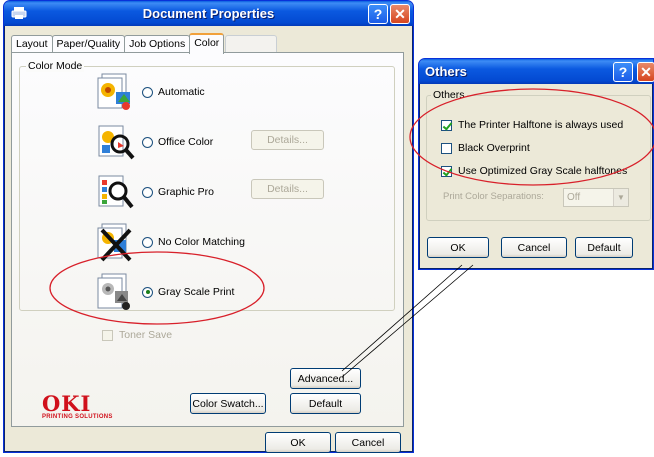  I want to click on black-overprint-label: Black Overprint, so click(494, 148).